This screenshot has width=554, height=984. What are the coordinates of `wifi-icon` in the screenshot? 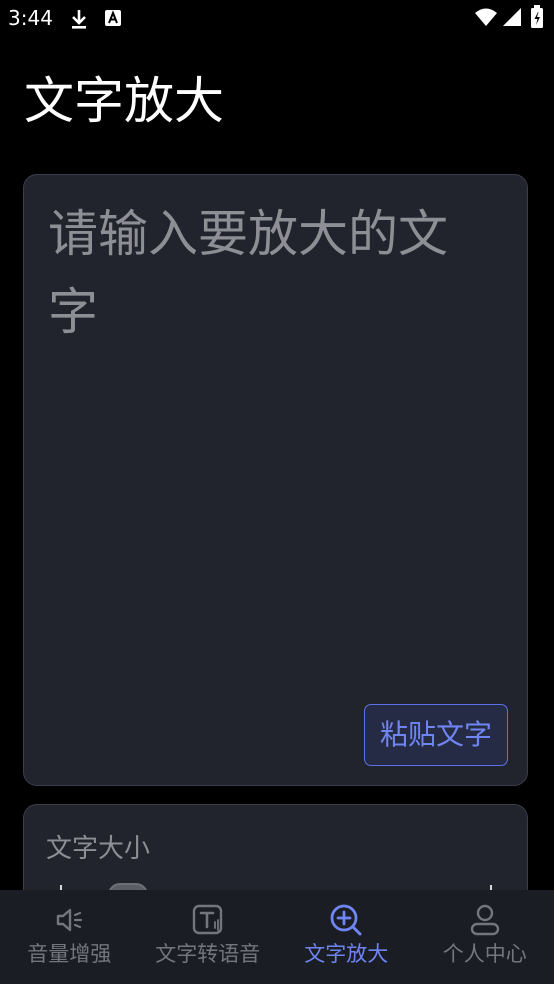 It's located at (486, 17).